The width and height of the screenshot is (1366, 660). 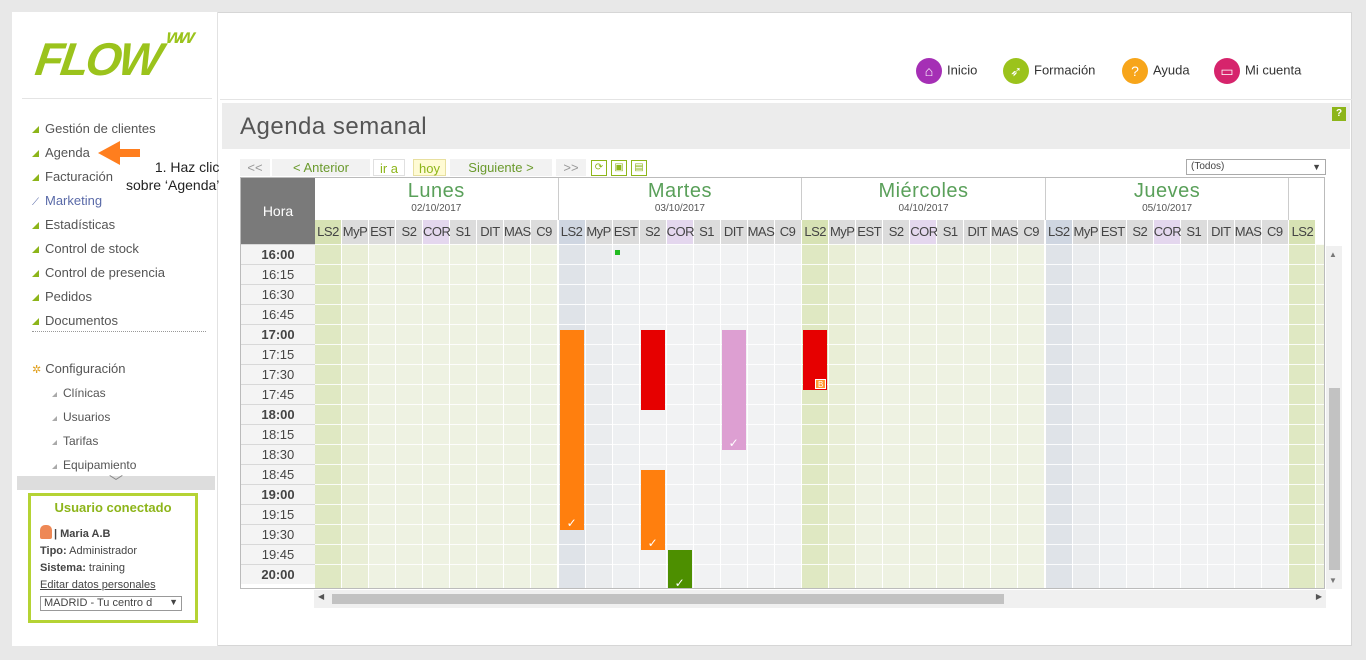 I want to click on first-button: <<, so click(x=255, y=167).